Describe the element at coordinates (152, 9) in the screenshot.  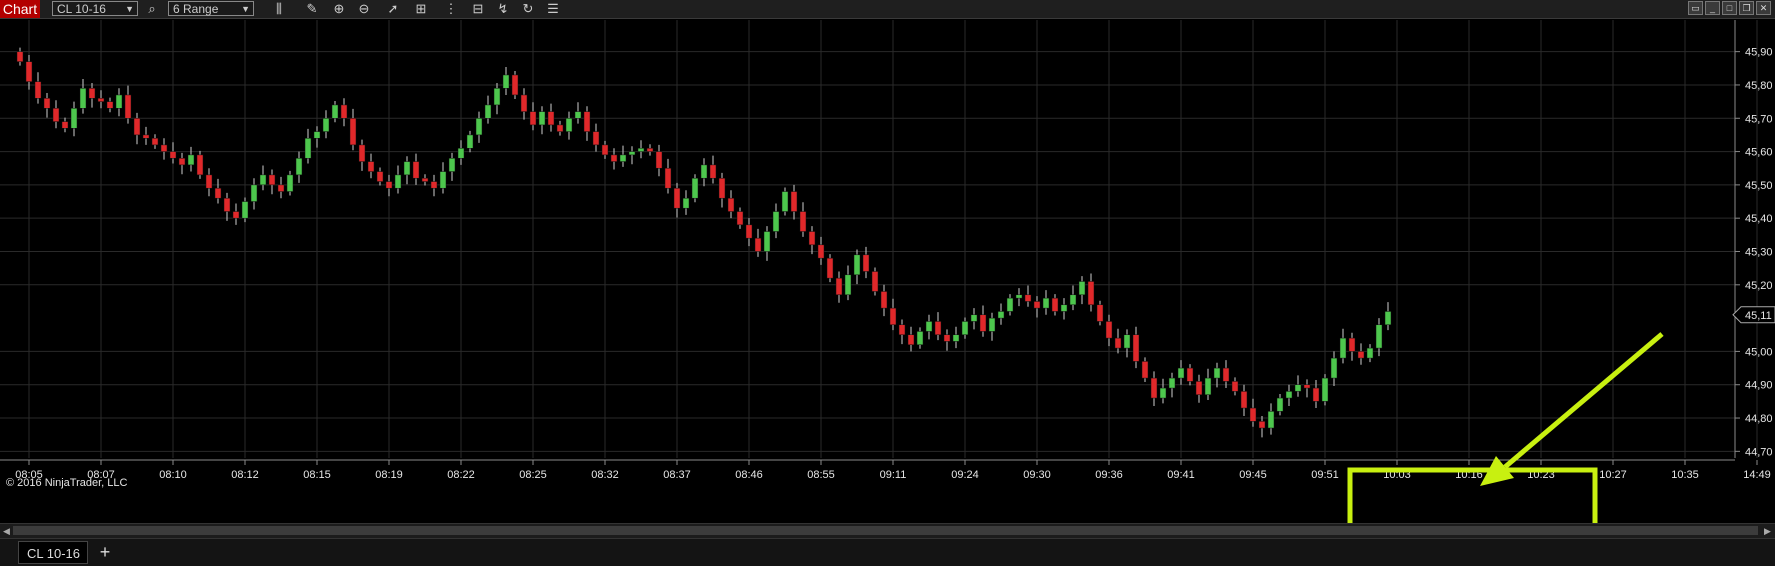
I see `search-icon: ⌕` at that location.